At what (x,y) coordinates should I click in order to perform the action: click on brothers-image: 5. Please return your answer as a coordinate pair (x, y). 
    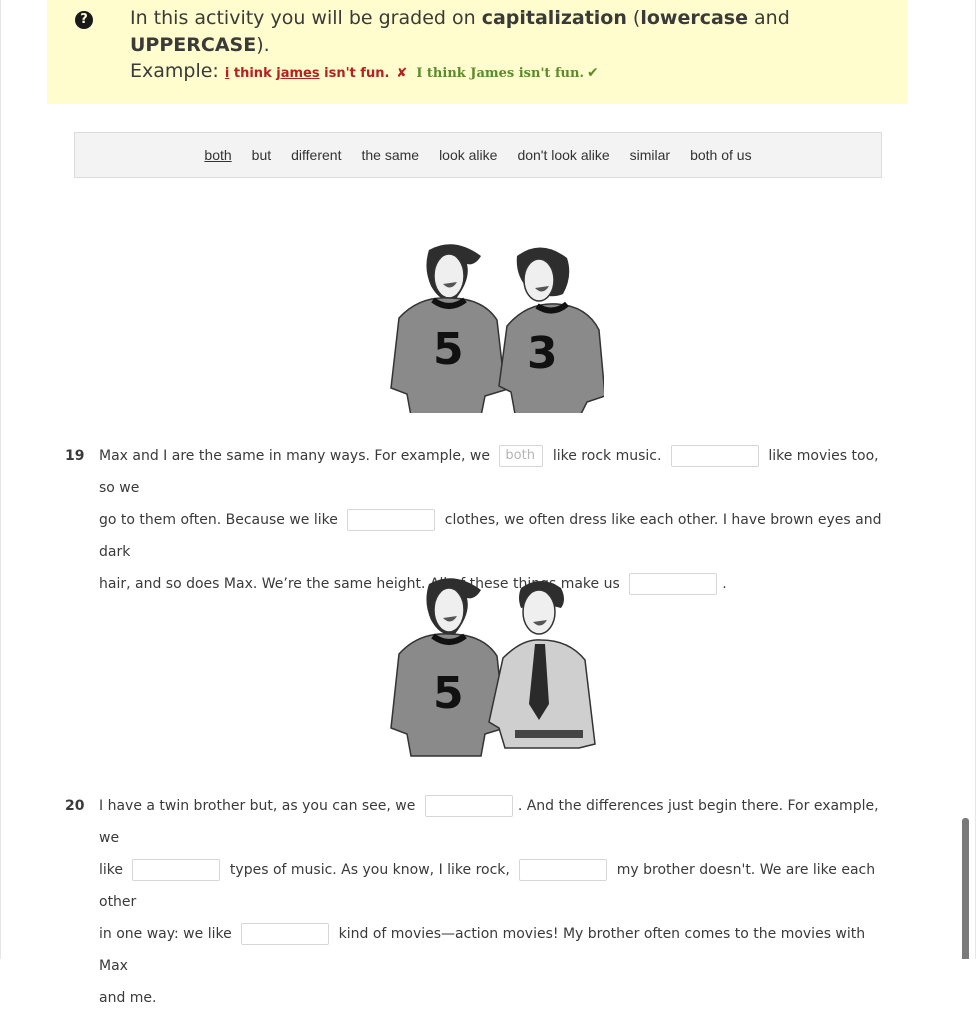
    Looking at the image, I should click on (496, 667).